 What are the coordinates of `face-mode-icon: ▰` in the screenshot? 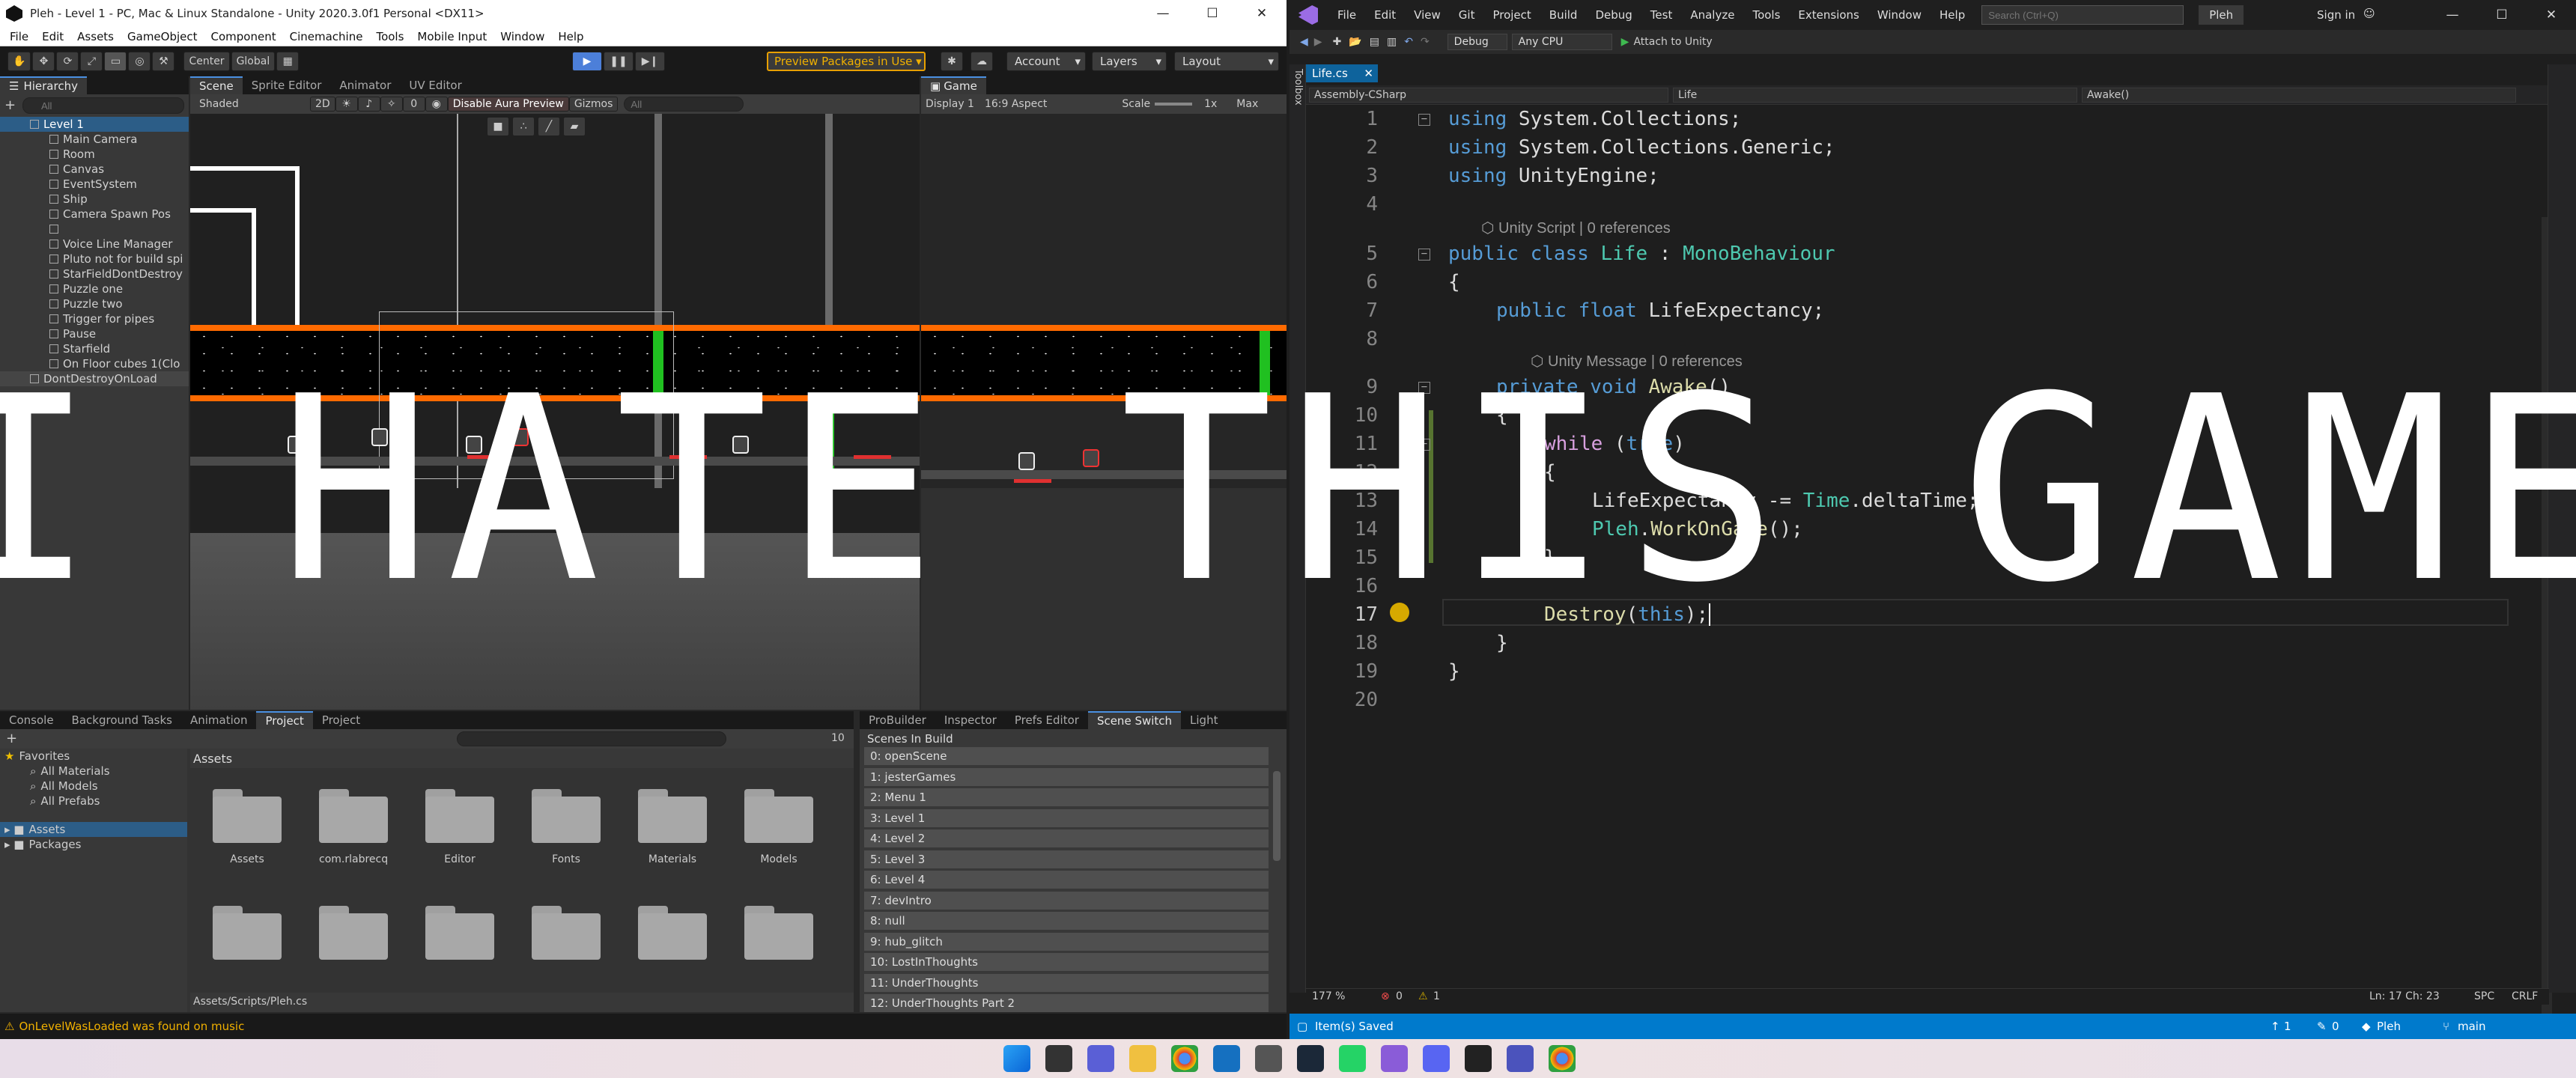 It's located at (574, 126).